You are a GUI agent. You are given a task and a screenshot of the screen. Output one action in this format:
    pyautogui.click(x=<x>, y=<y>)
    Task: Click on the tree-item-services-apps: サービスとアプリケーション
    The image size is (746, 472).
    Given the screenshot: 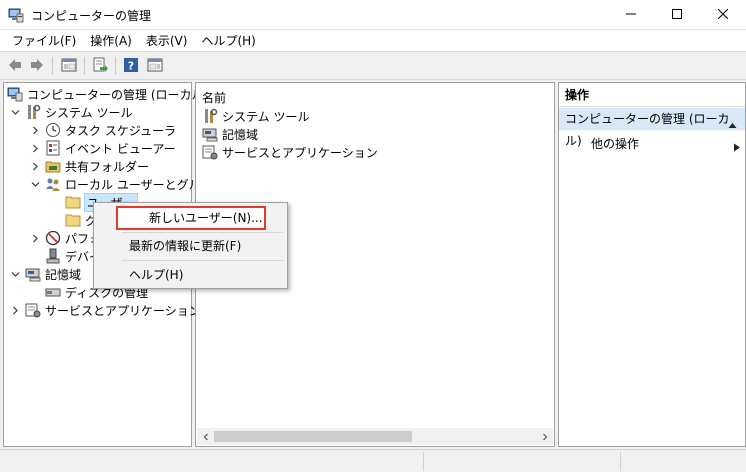 What is the action you would take?
    pyautogui.click(x=105, y=310)
    